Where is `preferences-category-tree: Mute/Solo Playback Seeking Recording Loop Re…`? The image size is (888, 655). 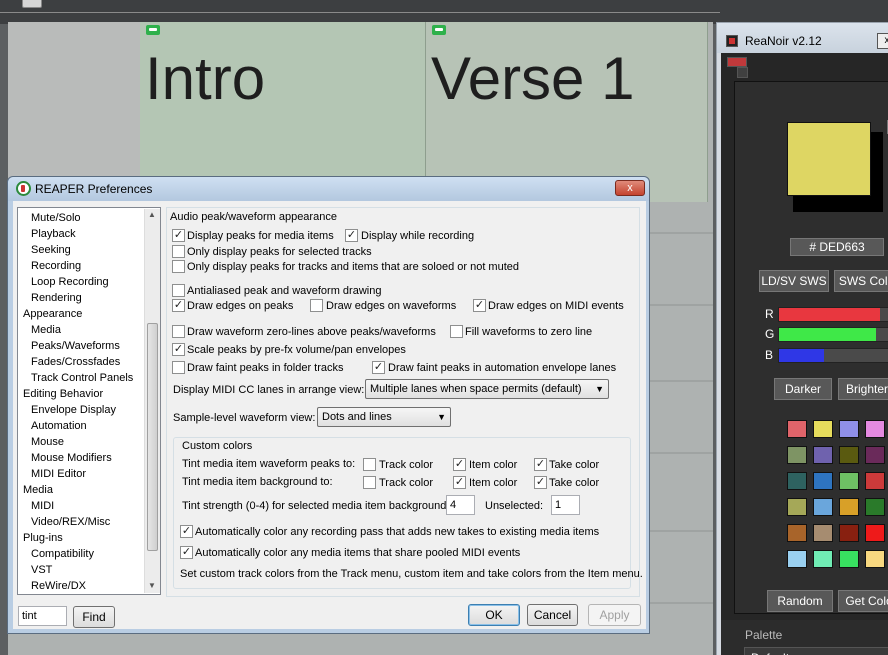
preferences-category-tree: Mute/Solo Playback Seeking Recording Loop Re… is located at coordinates (89, 401).